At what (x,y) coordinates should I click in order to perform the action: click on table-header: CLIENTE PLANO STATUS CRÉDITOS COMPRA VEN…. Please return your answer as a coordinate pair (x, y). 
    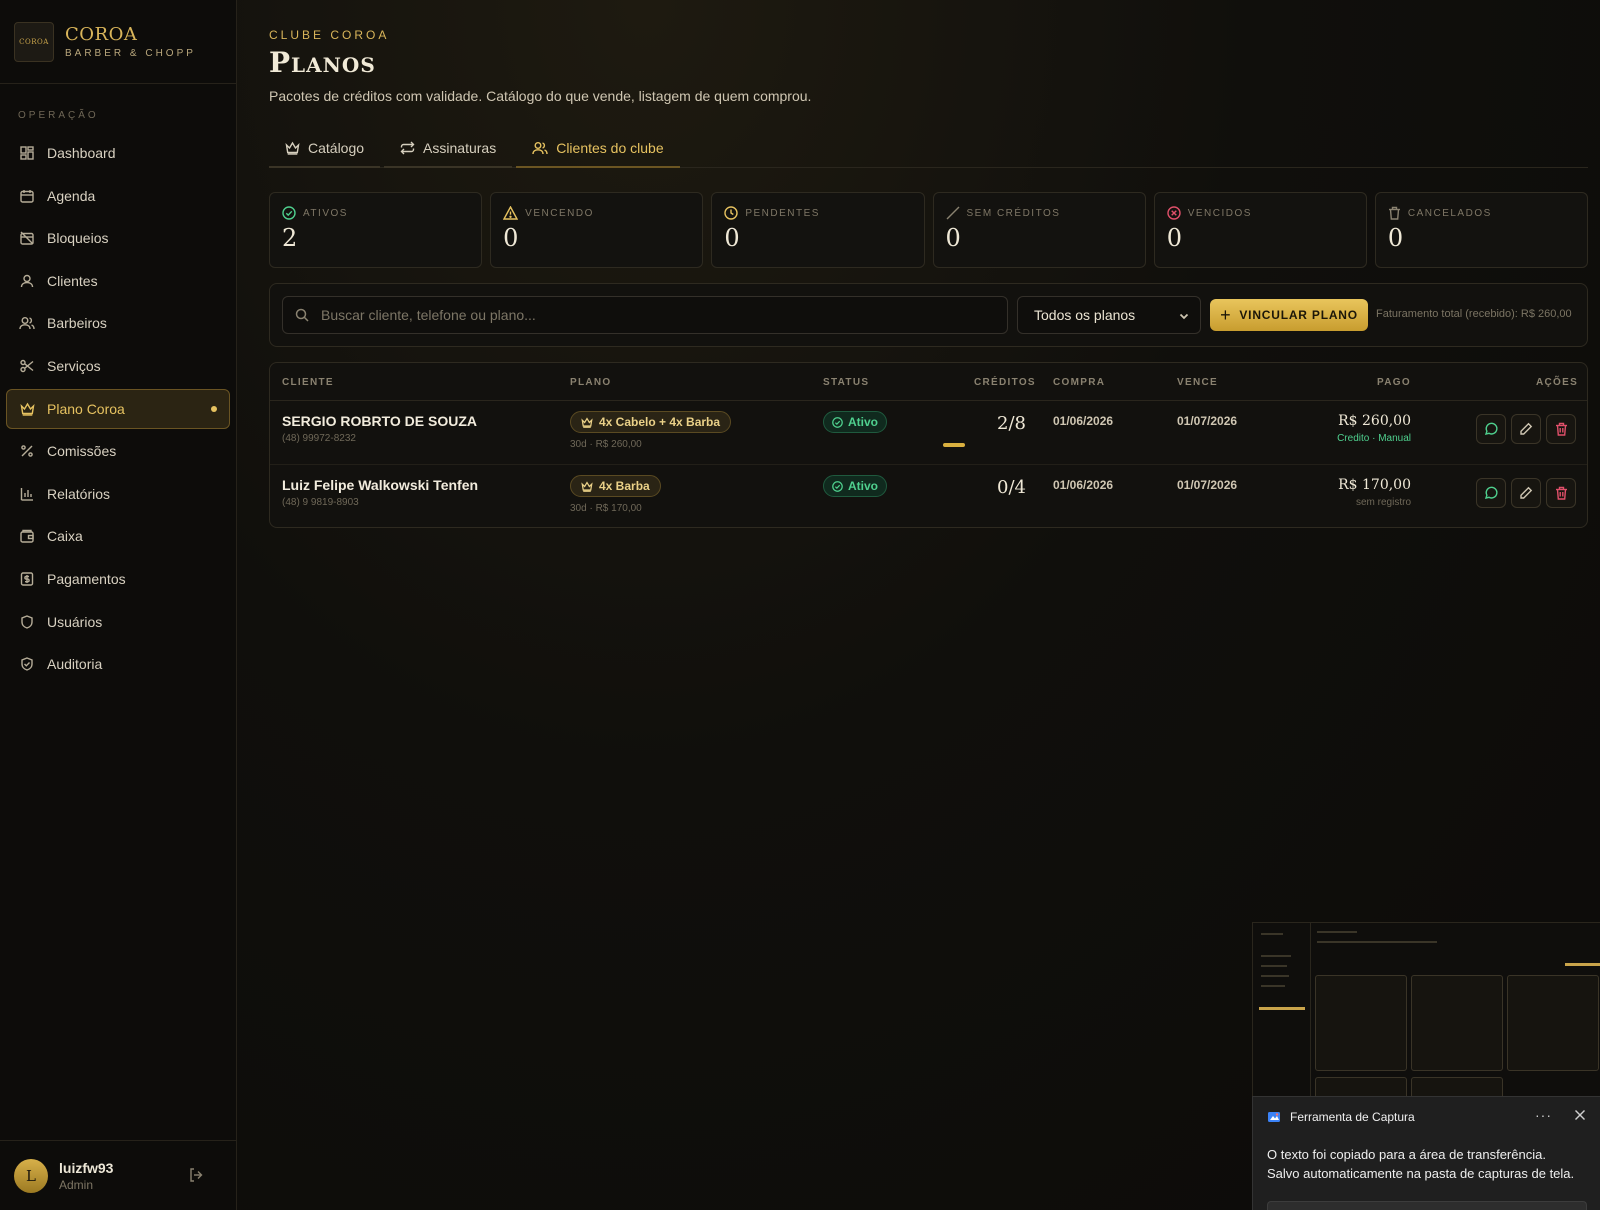
    Looking at the image, I should click on (928, 382).